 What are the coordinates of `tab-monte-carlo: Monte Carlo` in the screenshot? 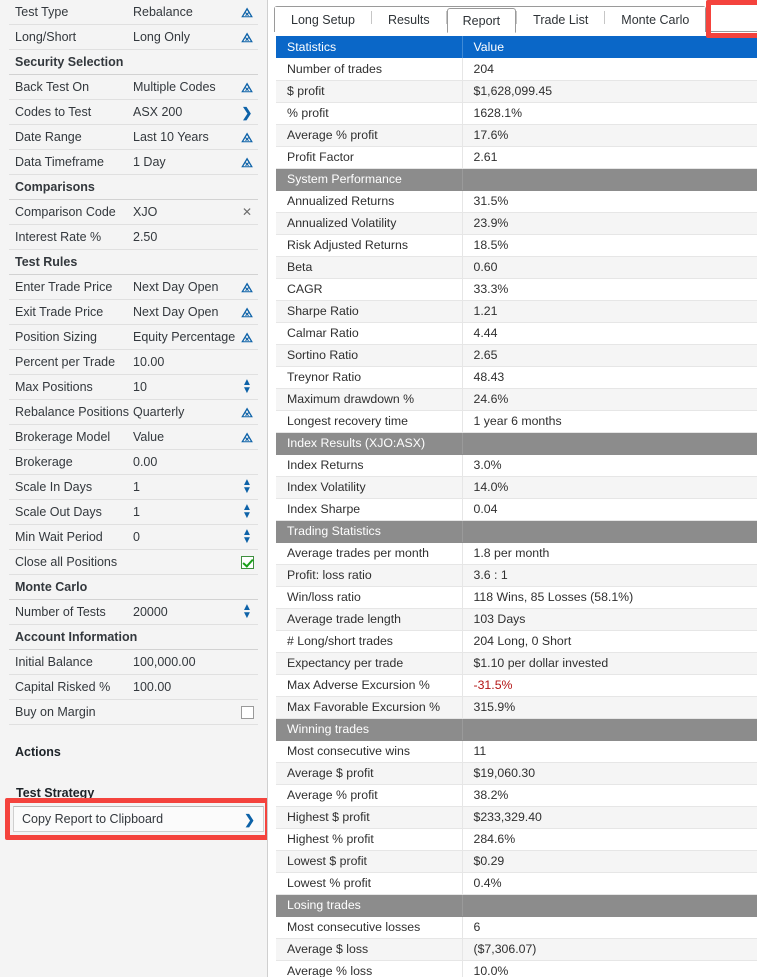 It's located at (655, 19).